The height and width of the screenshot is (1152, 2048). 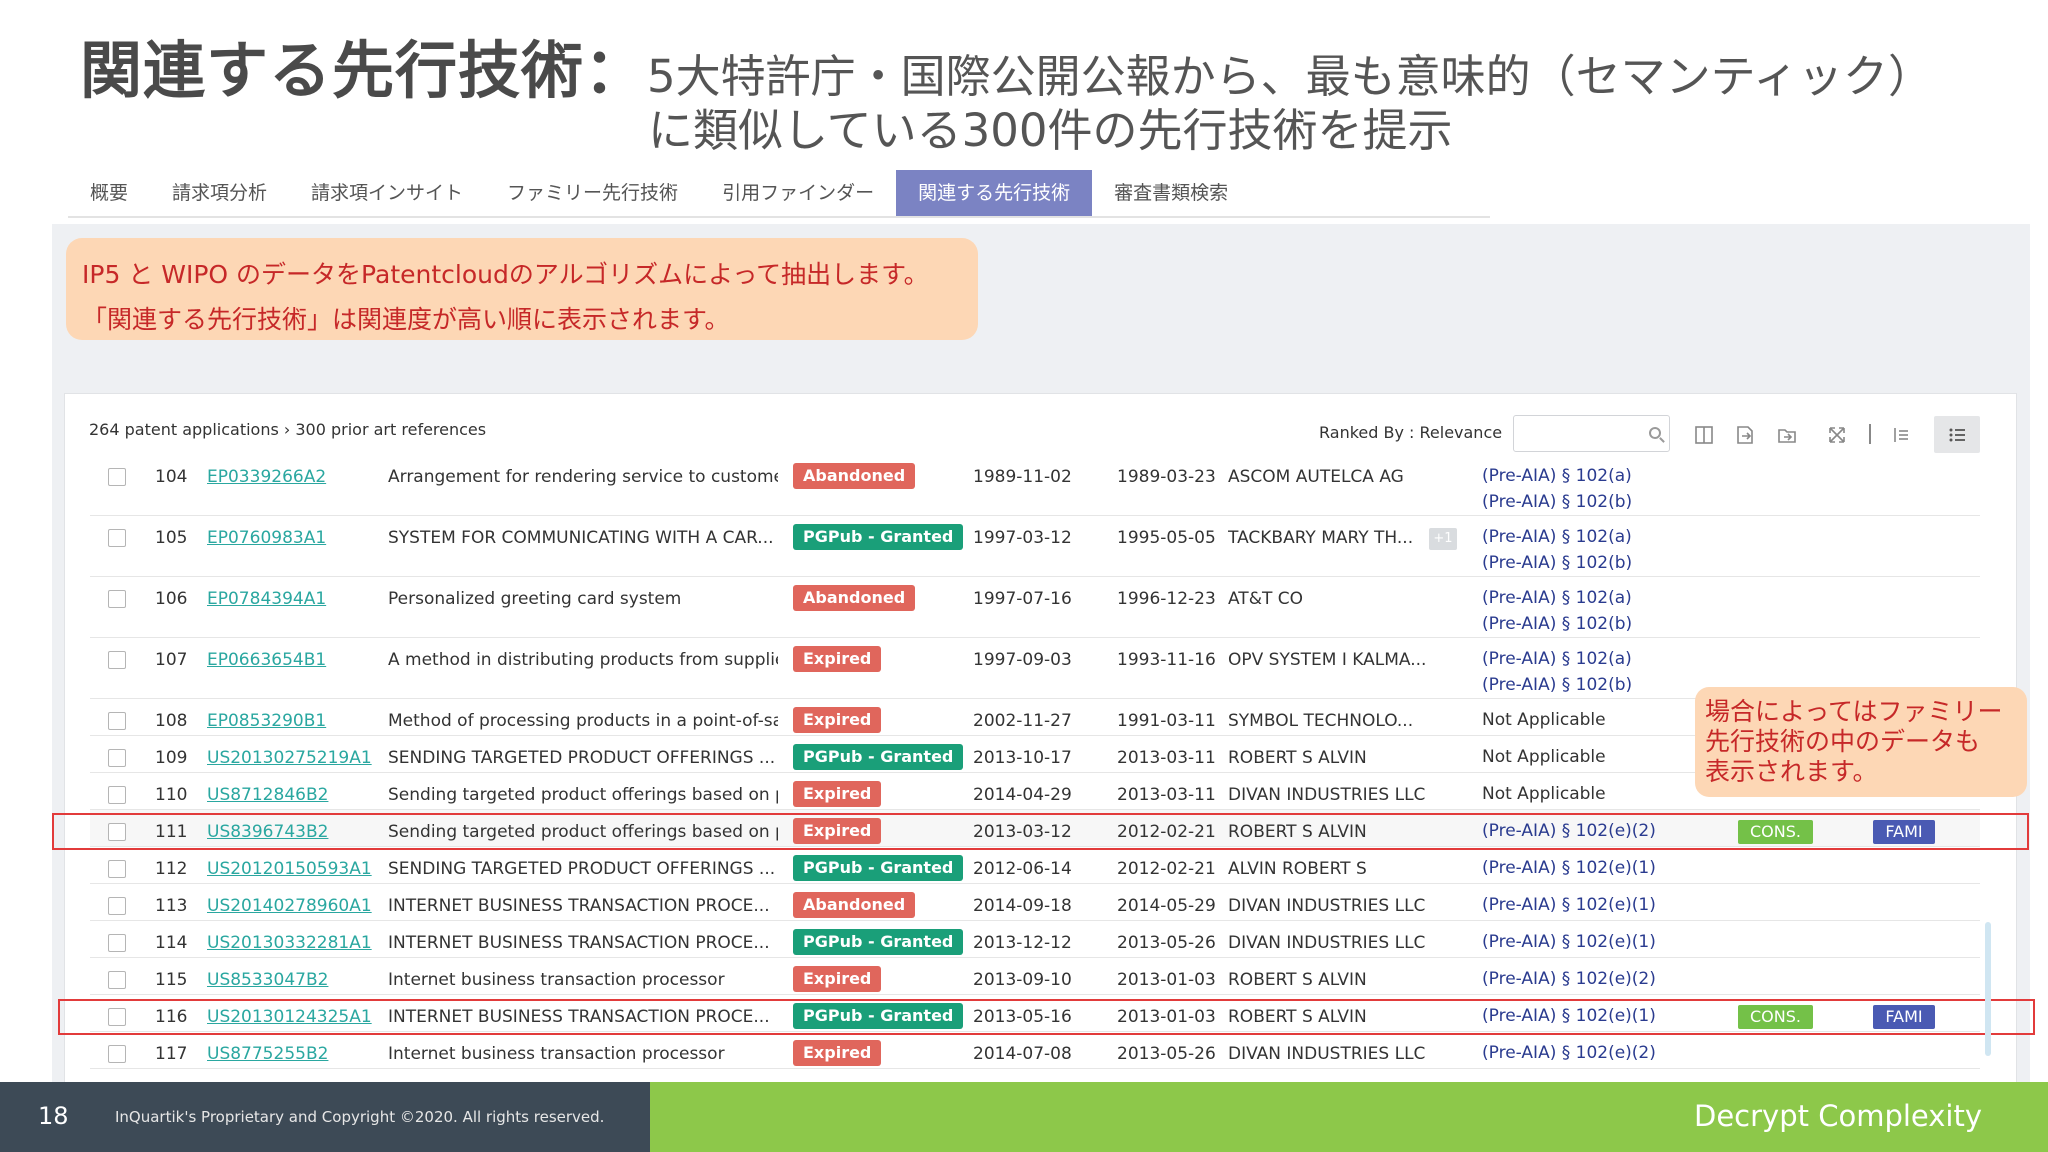 What do you see at coordinates (592, 193) in the screenshot?
I see `tab-family-prior-art: ファミリー先行技術` at bounding box center [592, 193].